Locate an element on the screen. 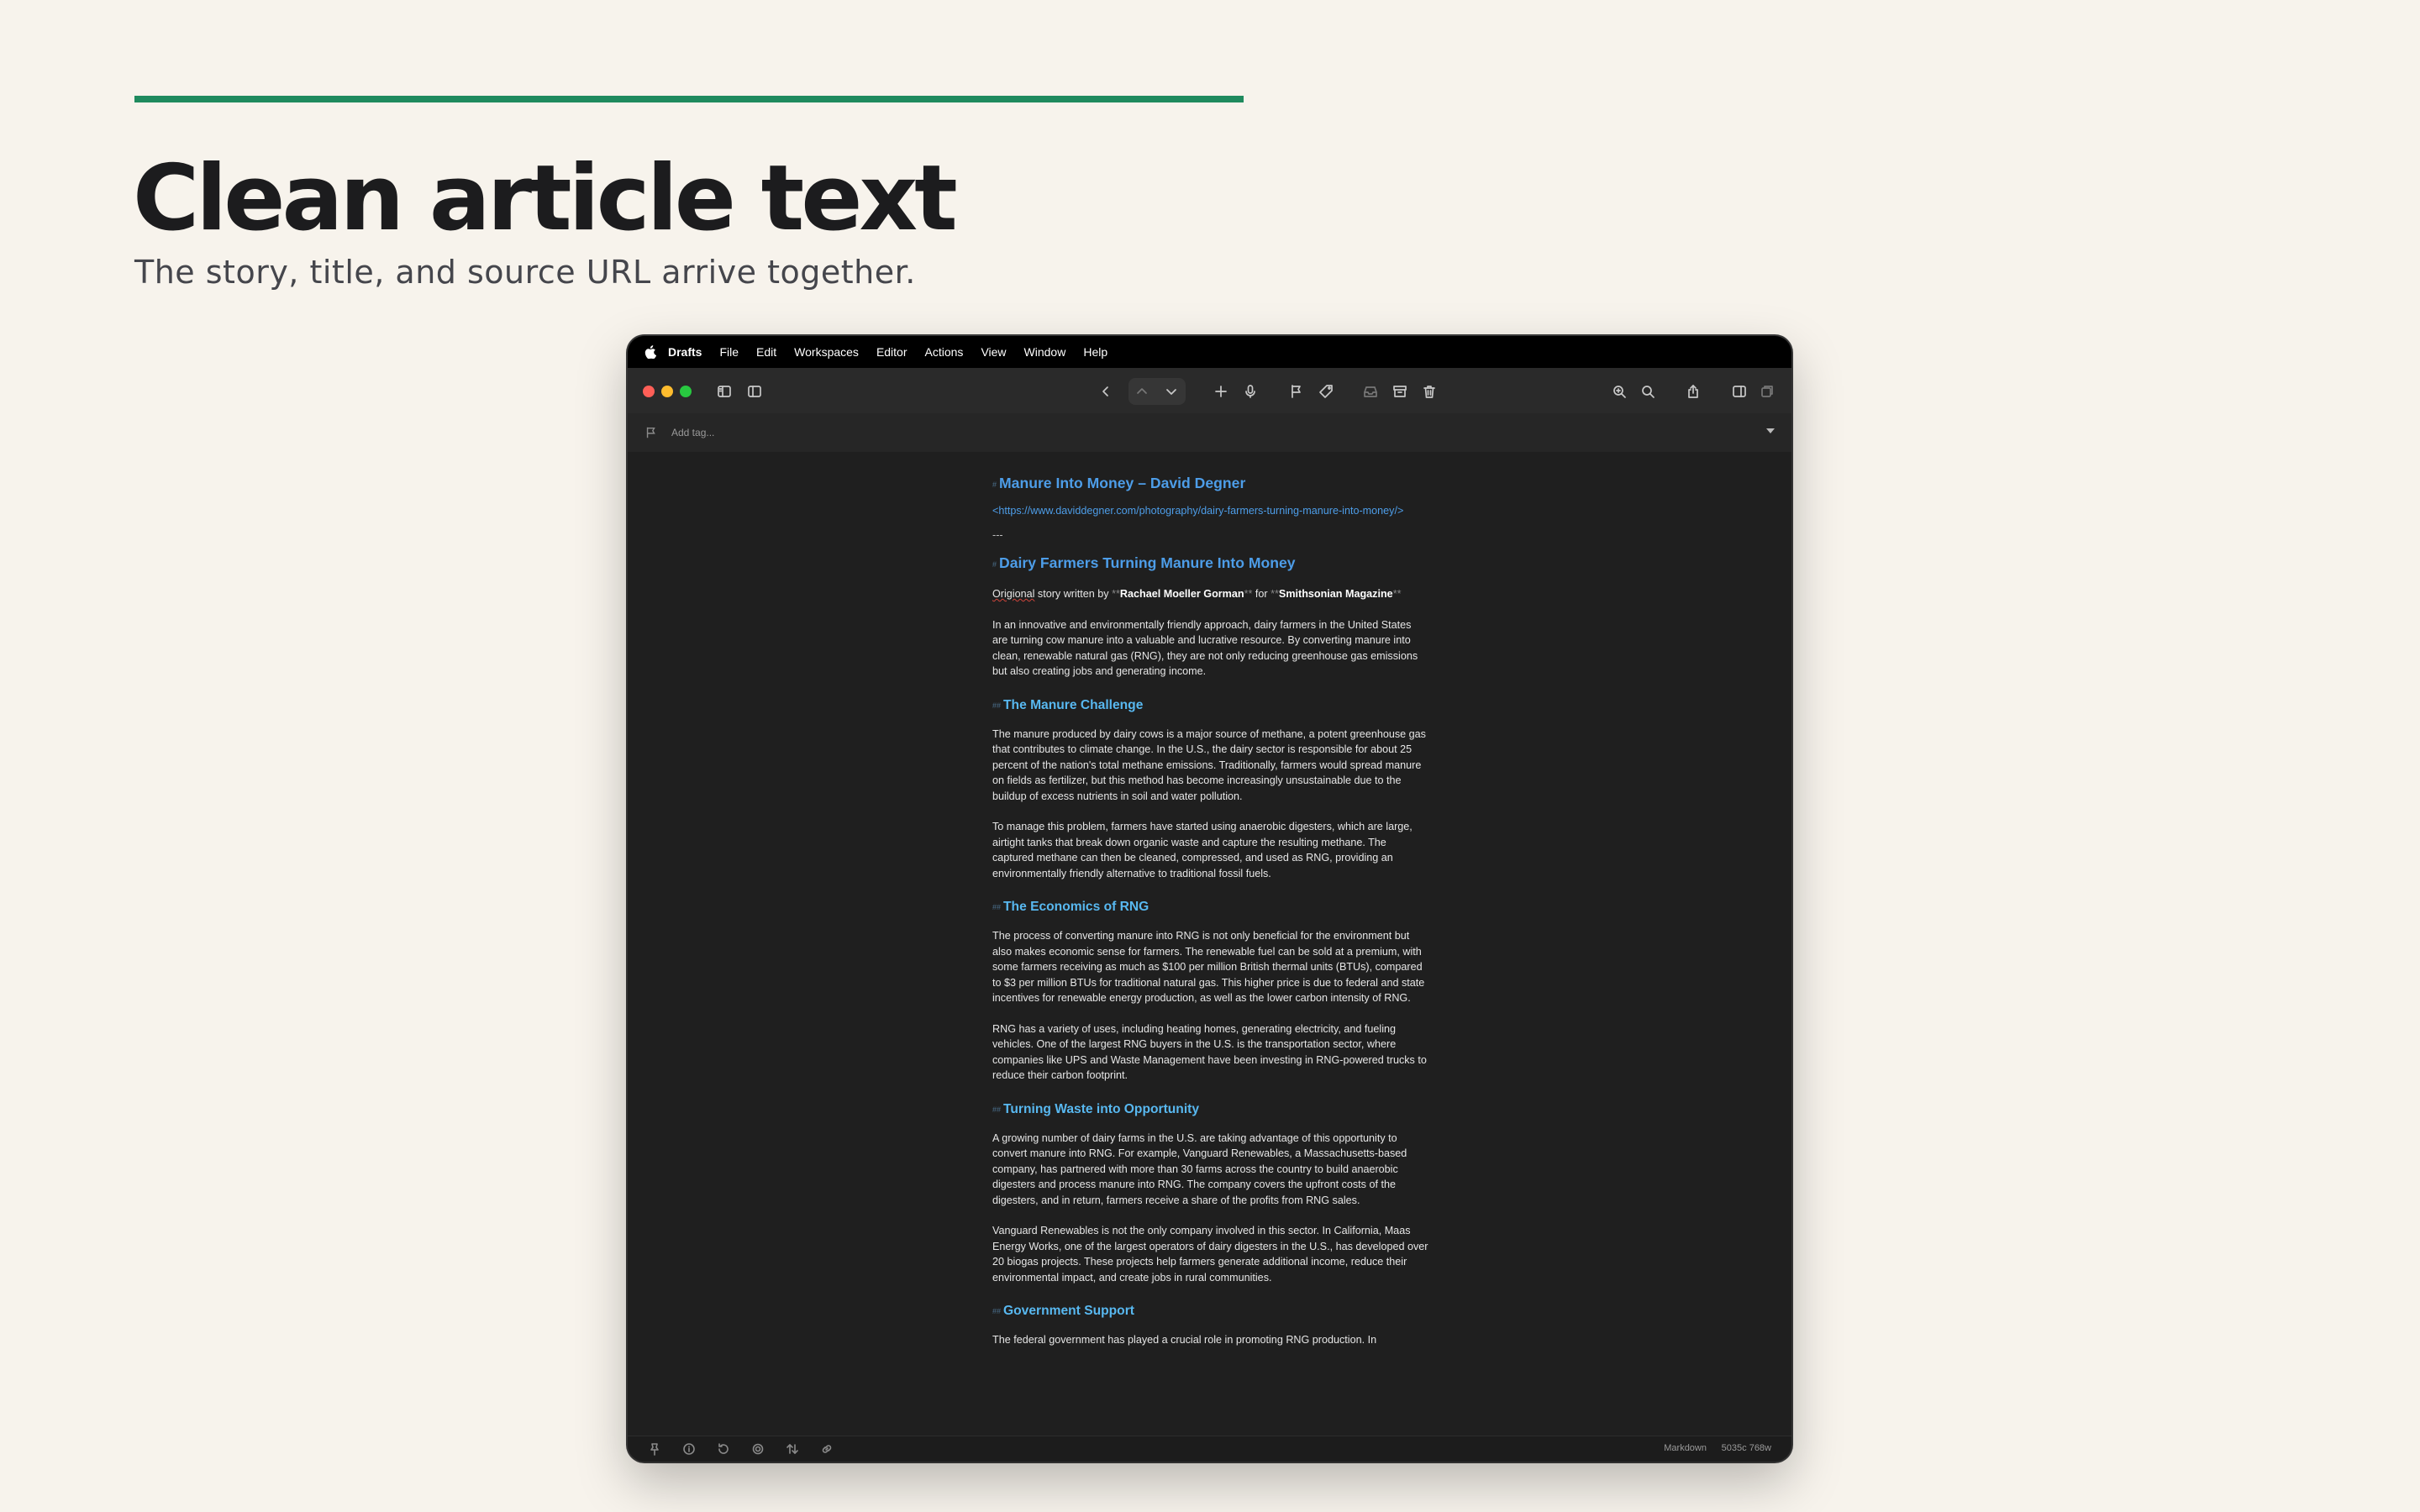  document-title: # Manure Into Money – David Degner is located at coordinates (1119, 483).